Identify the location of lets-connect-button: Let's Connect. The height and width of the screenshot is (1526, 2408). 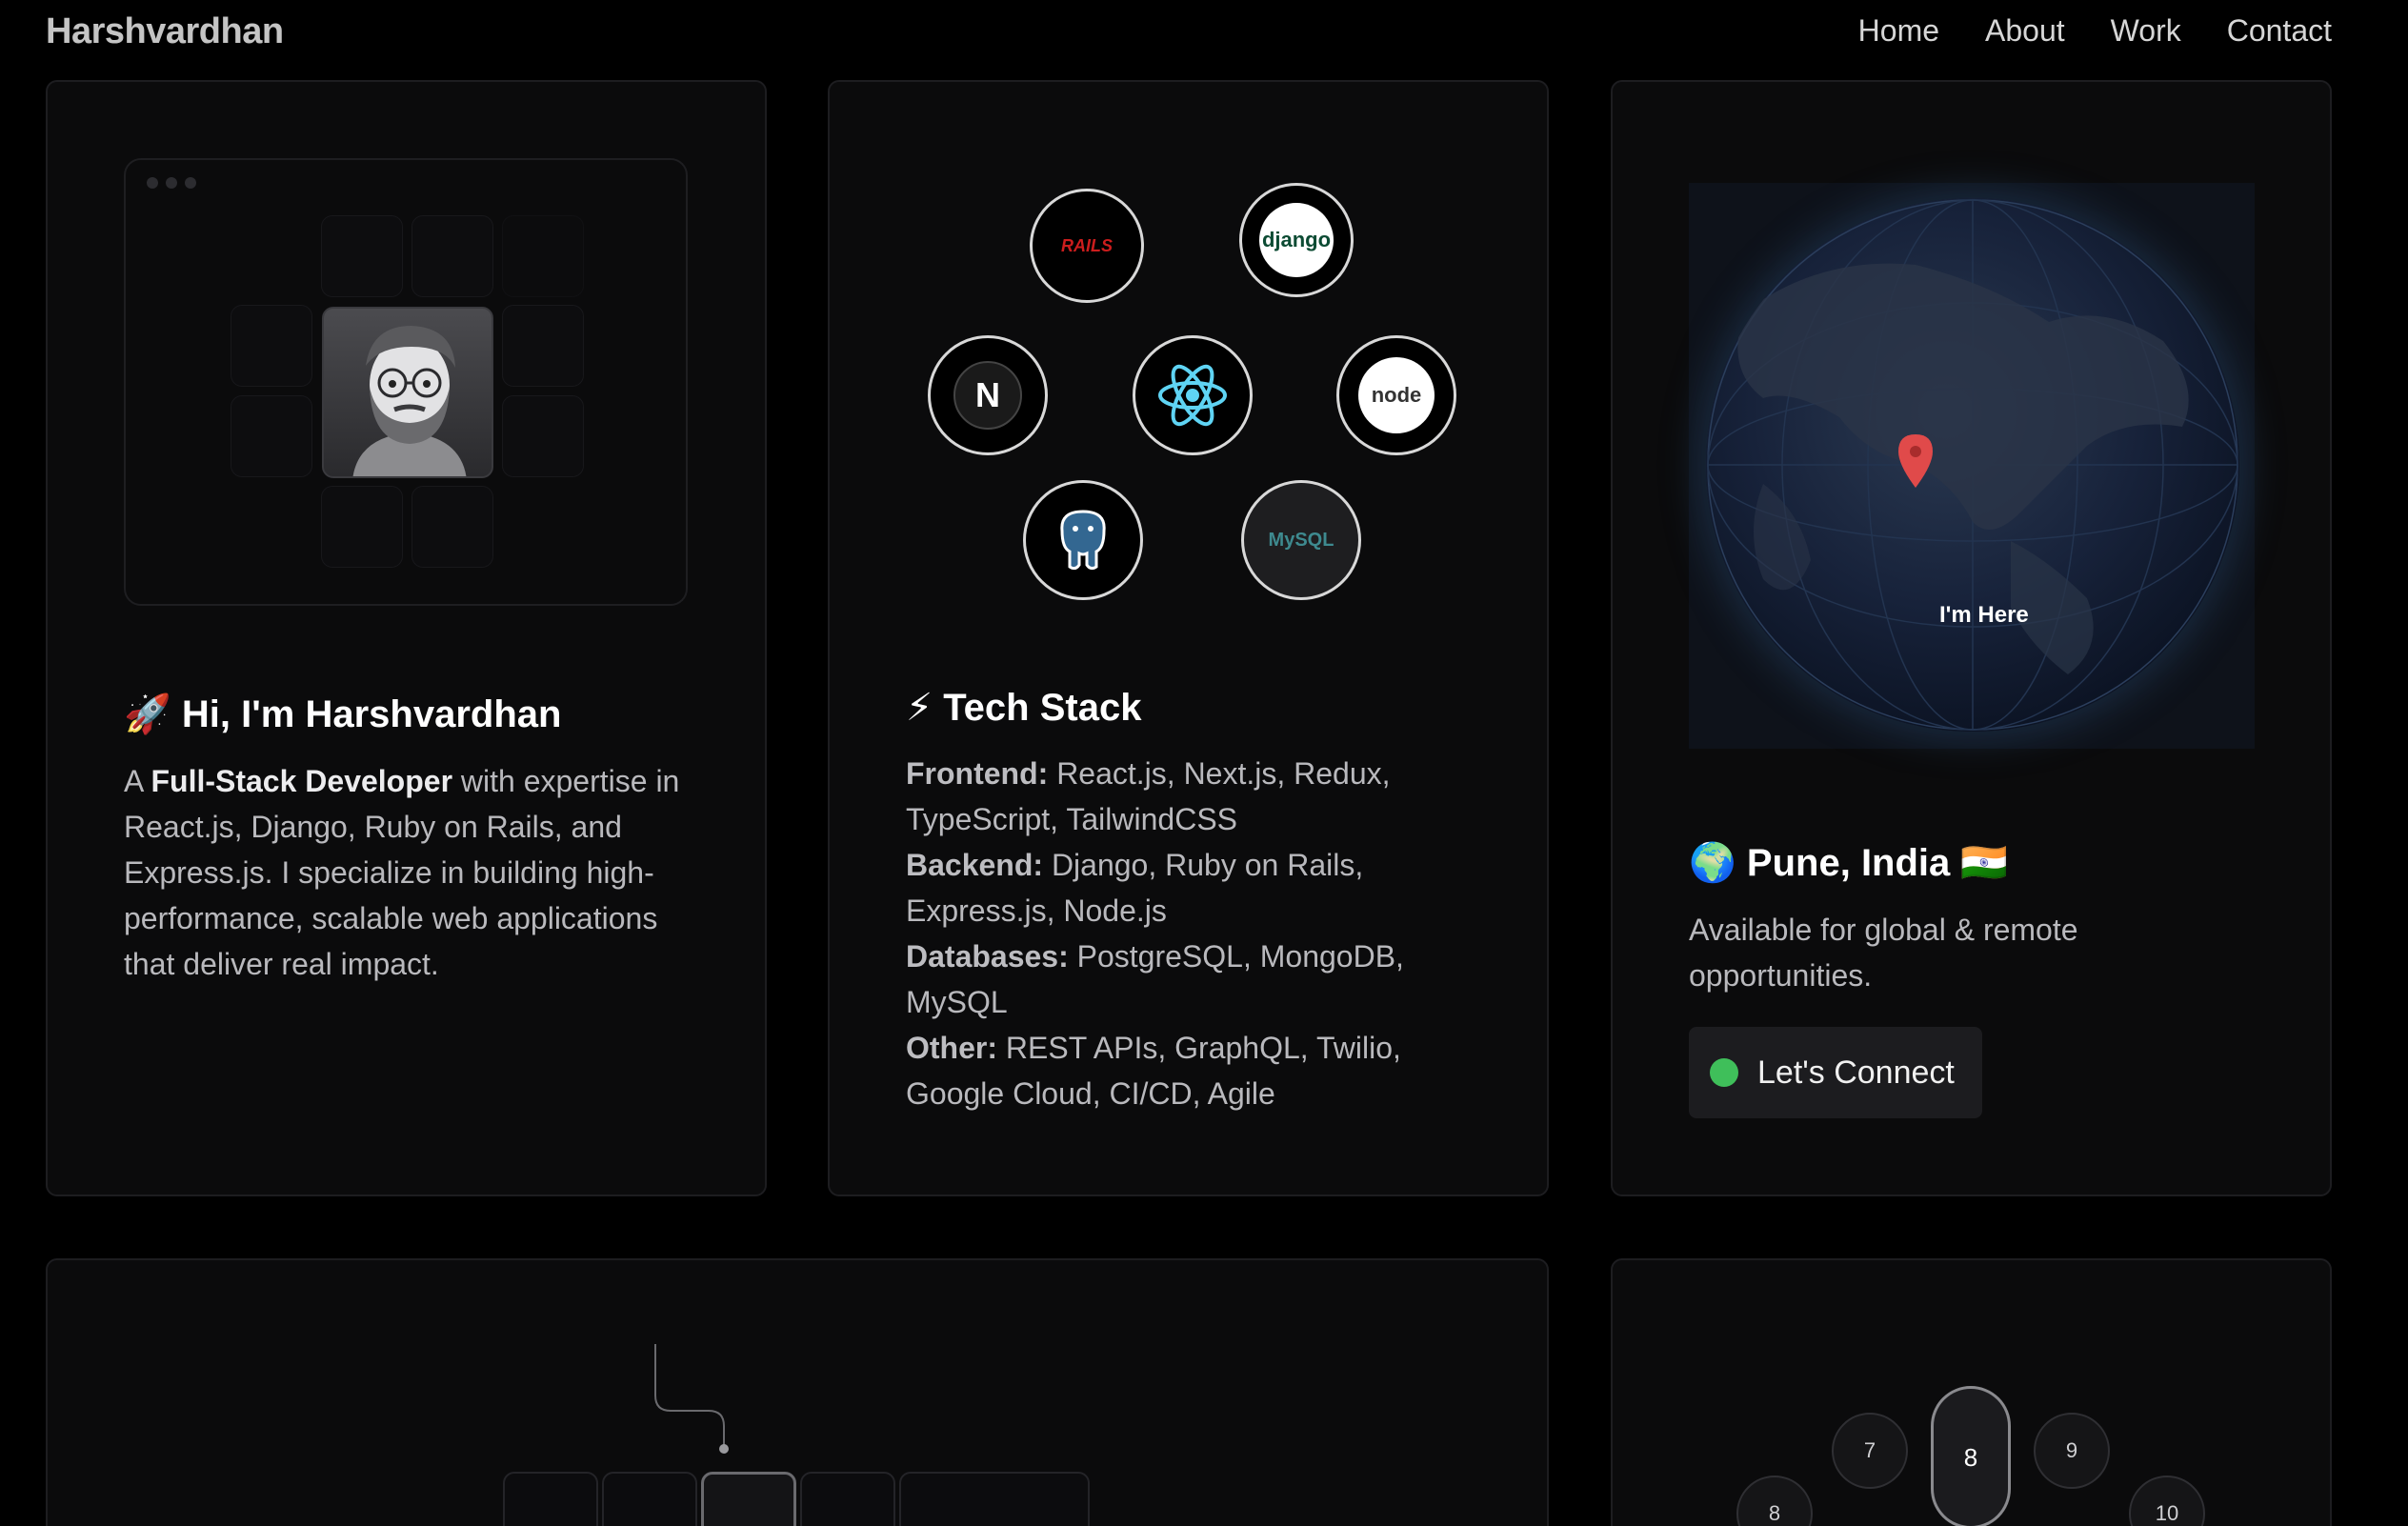
(1835, 1072).